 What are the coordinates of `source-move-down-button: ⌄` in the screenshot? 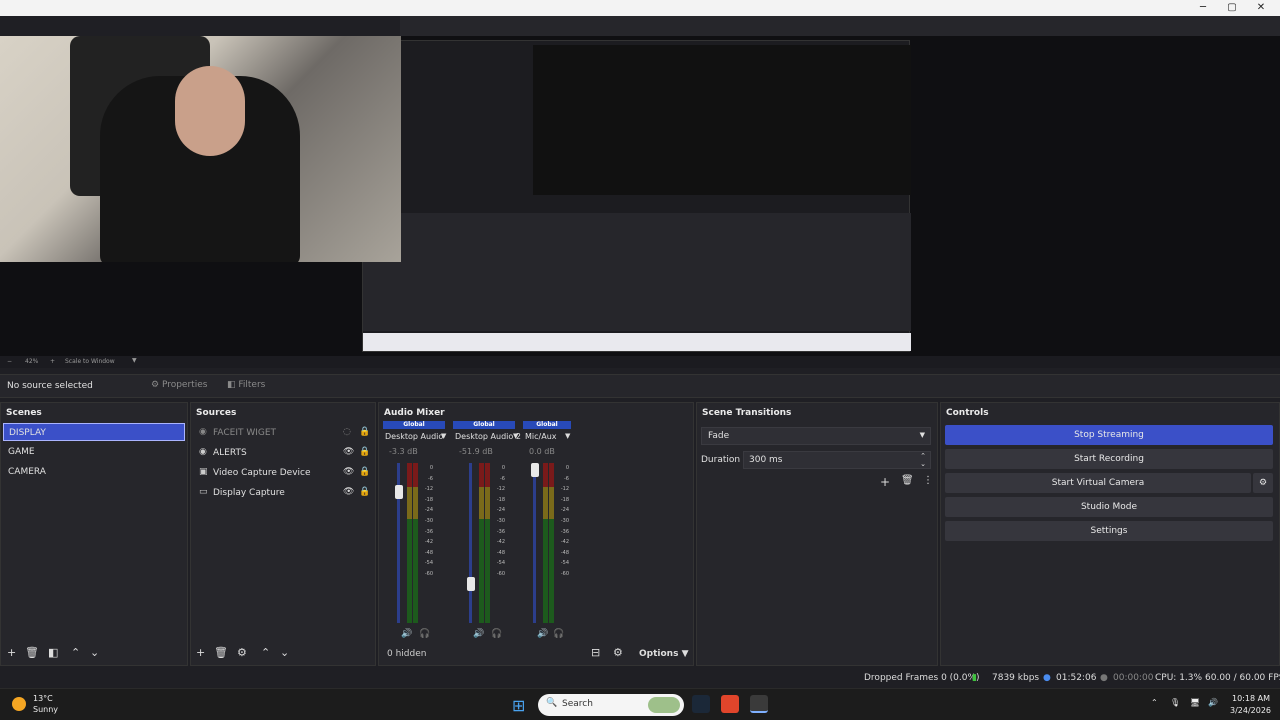 It's located at (284, 652).